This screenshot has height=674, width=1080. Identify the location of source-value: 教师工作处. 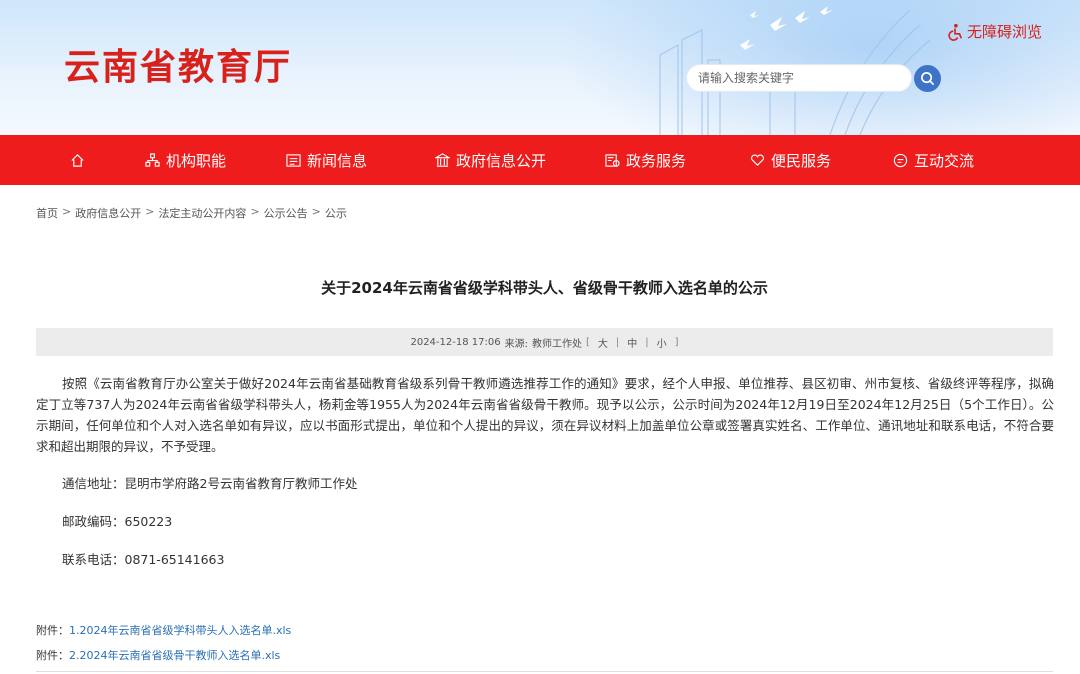
(556, 344).